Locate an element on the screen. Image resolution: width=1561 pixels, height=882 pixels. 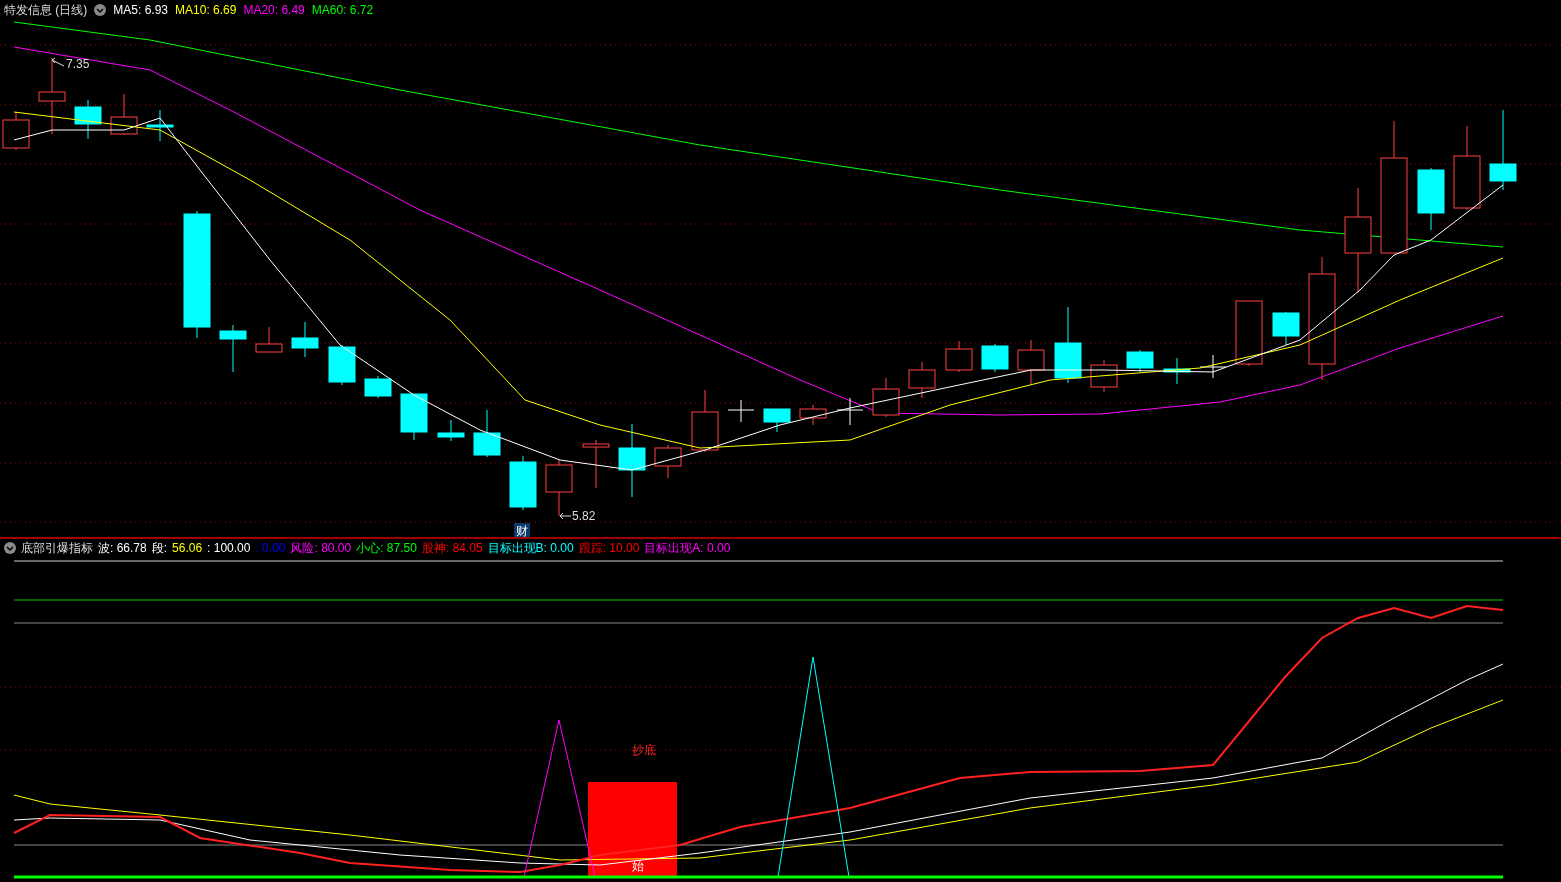
indicator-value: 小心: 87.50 is located at coordinates (386, 548).